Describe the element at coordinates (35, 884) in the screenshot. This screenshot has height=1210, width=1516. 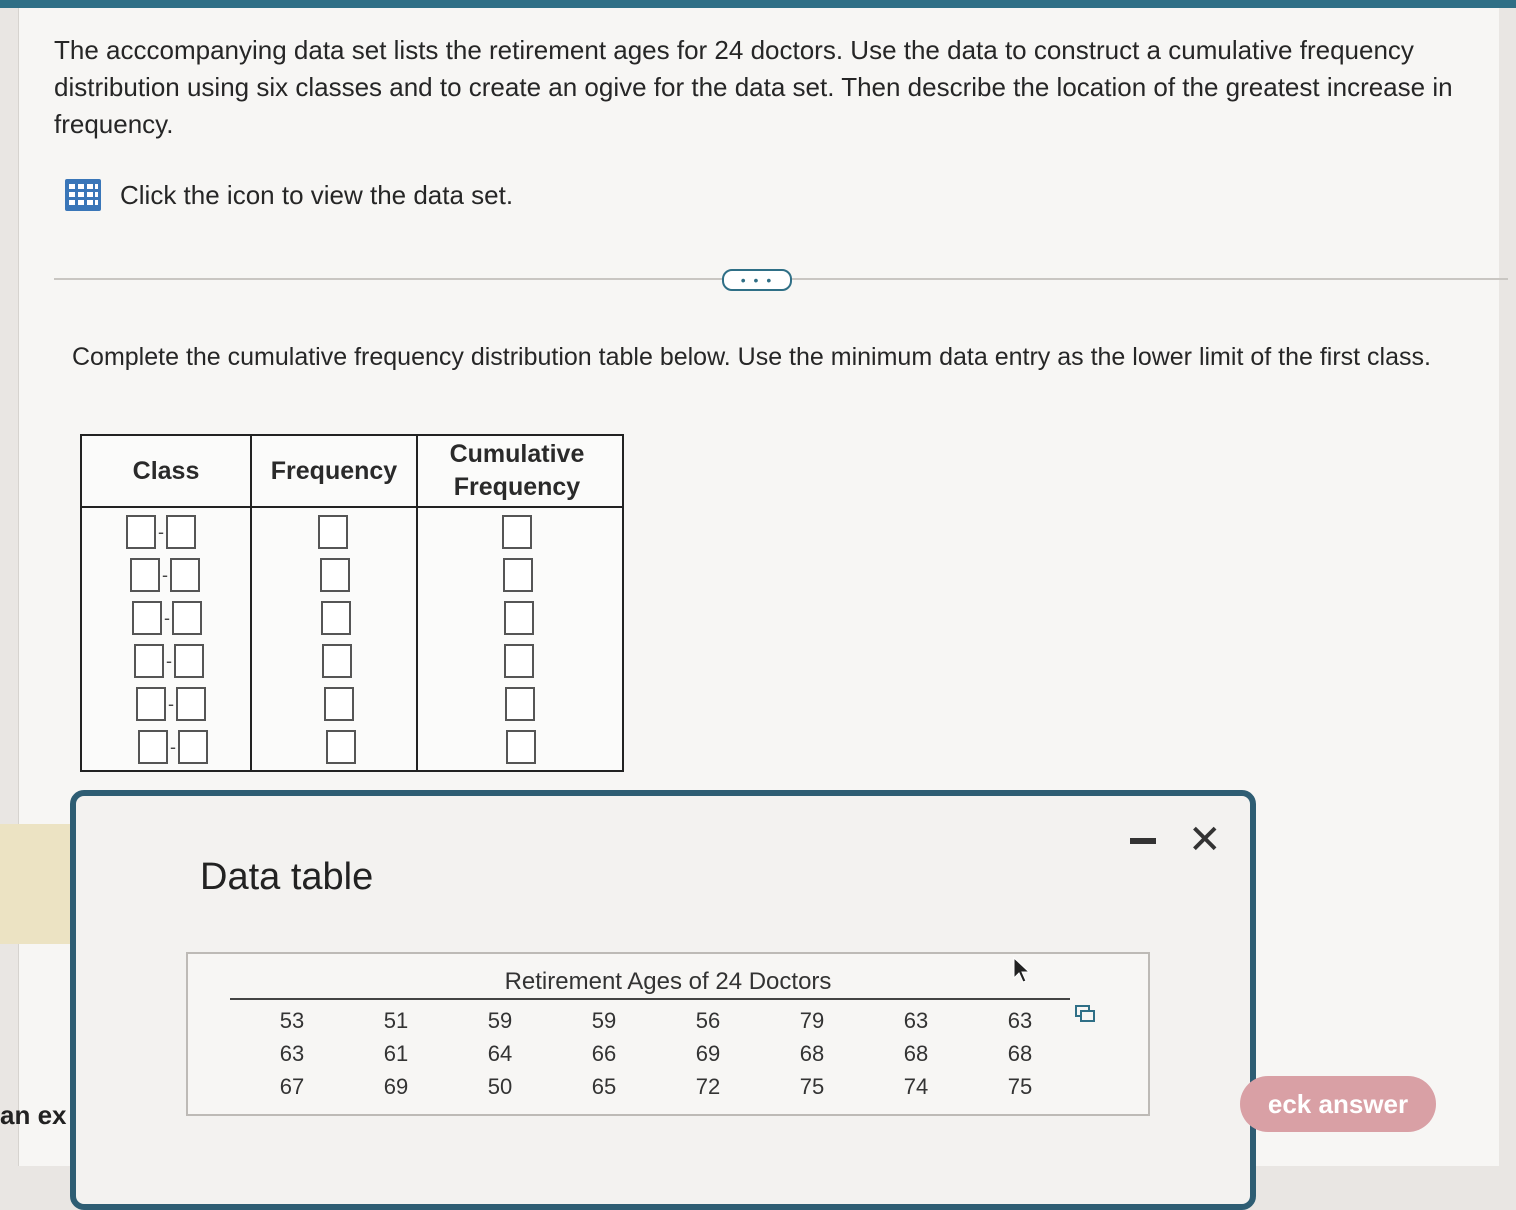
I see `side-panel-tab` at that location.